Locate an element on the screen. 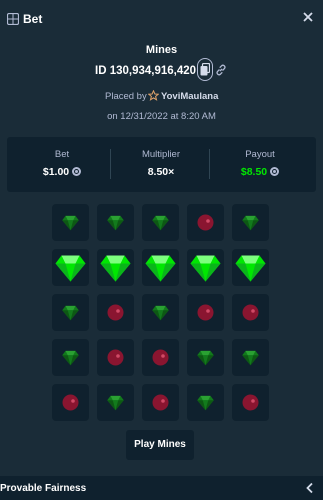 The width and height of the screenshot is (323, 500). provable-fairness-bar: Provable Fairness is located at coordinates (161, 488).